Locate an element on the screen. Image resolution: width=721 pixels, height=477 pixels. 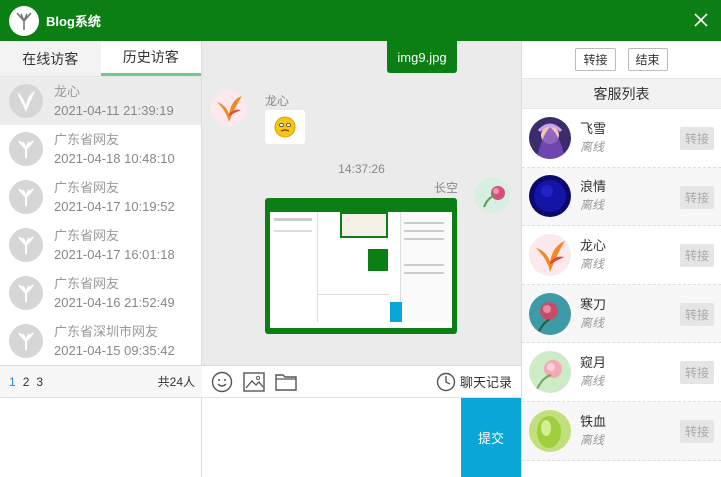
chat-history-label: 聊天记录 is located at coordinates (485, 382).